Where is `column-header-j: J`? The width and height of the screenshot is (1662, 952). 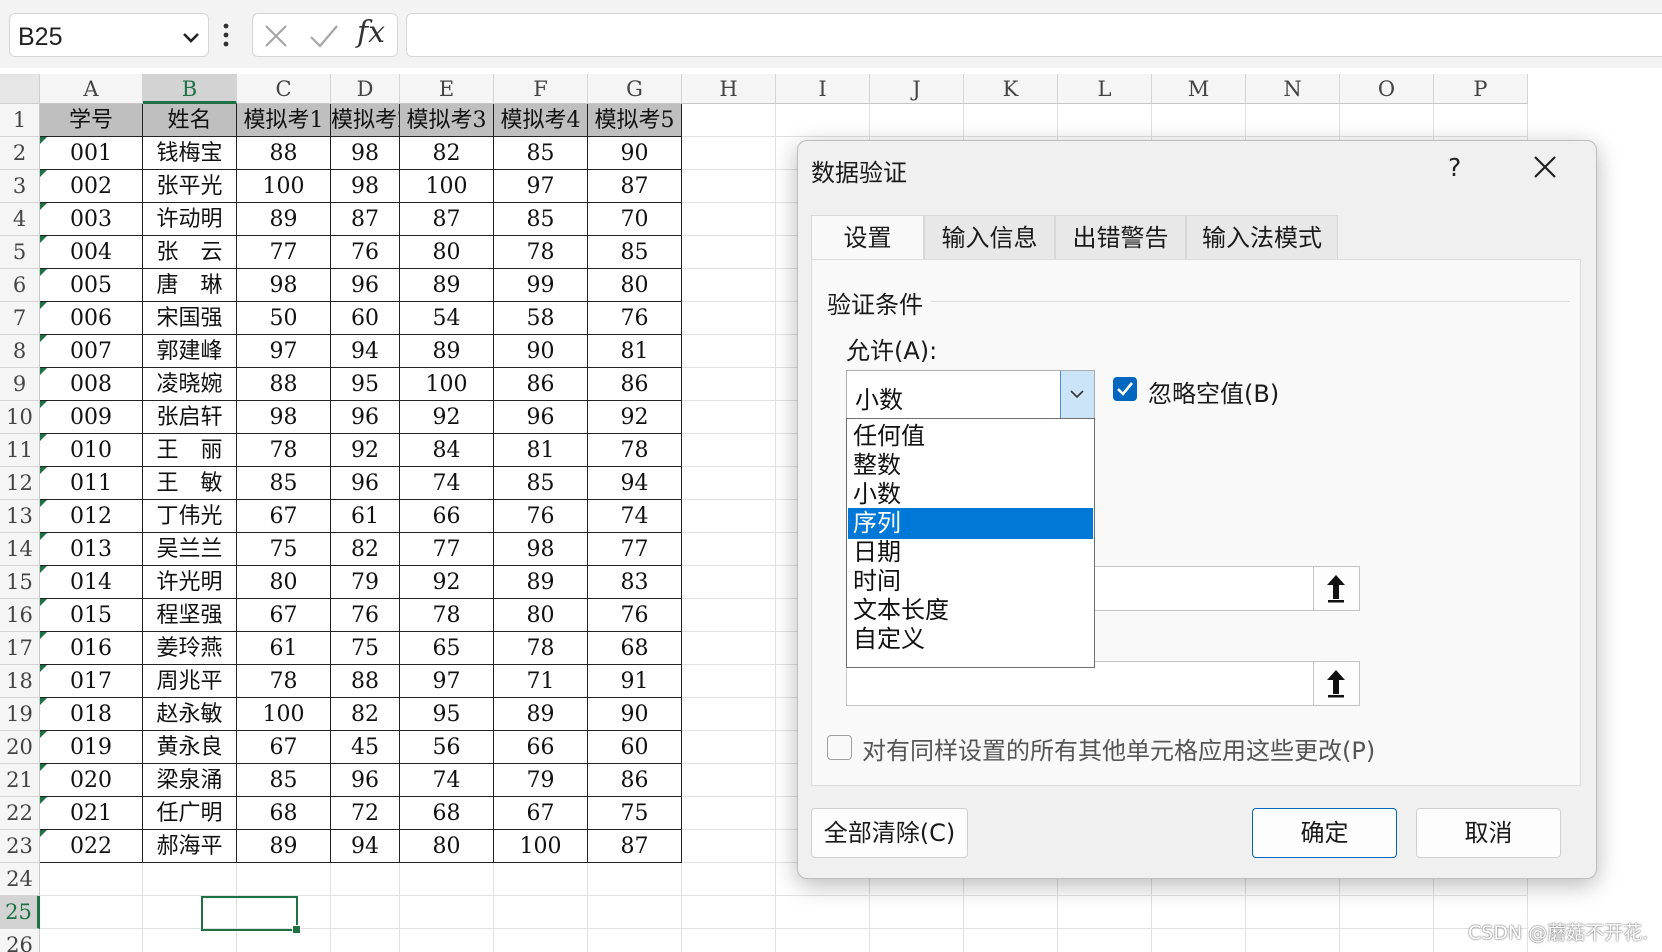
column-header-j: J is located at coordinates (917, 89).